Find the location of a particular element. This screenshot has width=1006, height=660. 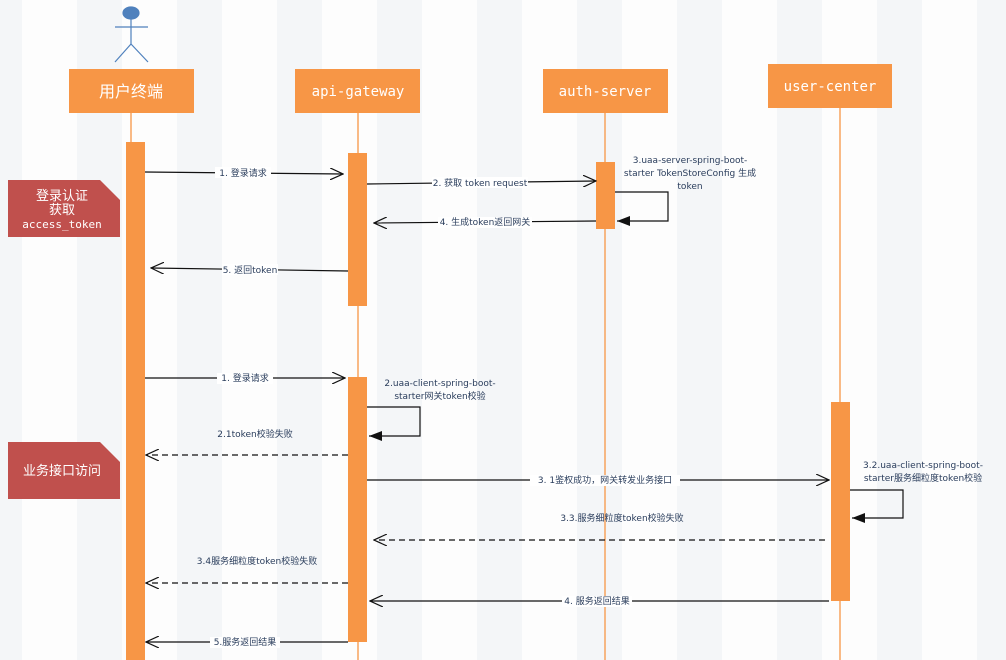

svg-text: 登录认证 is located at coordinates (62, 196).